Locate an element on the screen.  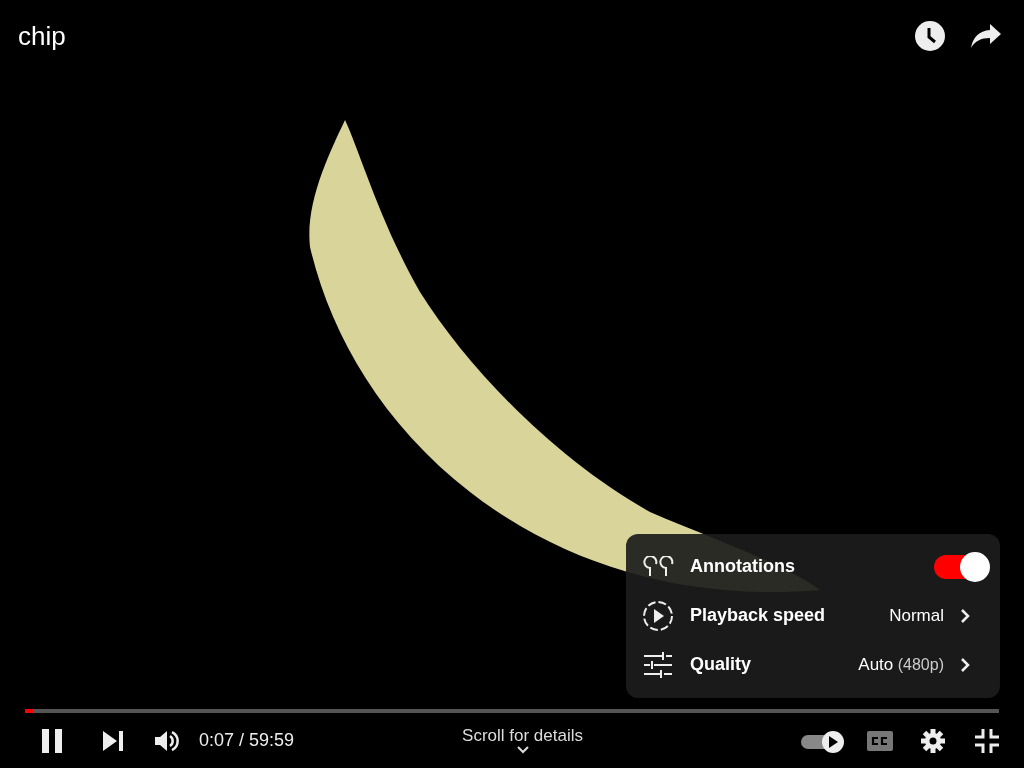
volume-icon is located at coordinates (167, 740).